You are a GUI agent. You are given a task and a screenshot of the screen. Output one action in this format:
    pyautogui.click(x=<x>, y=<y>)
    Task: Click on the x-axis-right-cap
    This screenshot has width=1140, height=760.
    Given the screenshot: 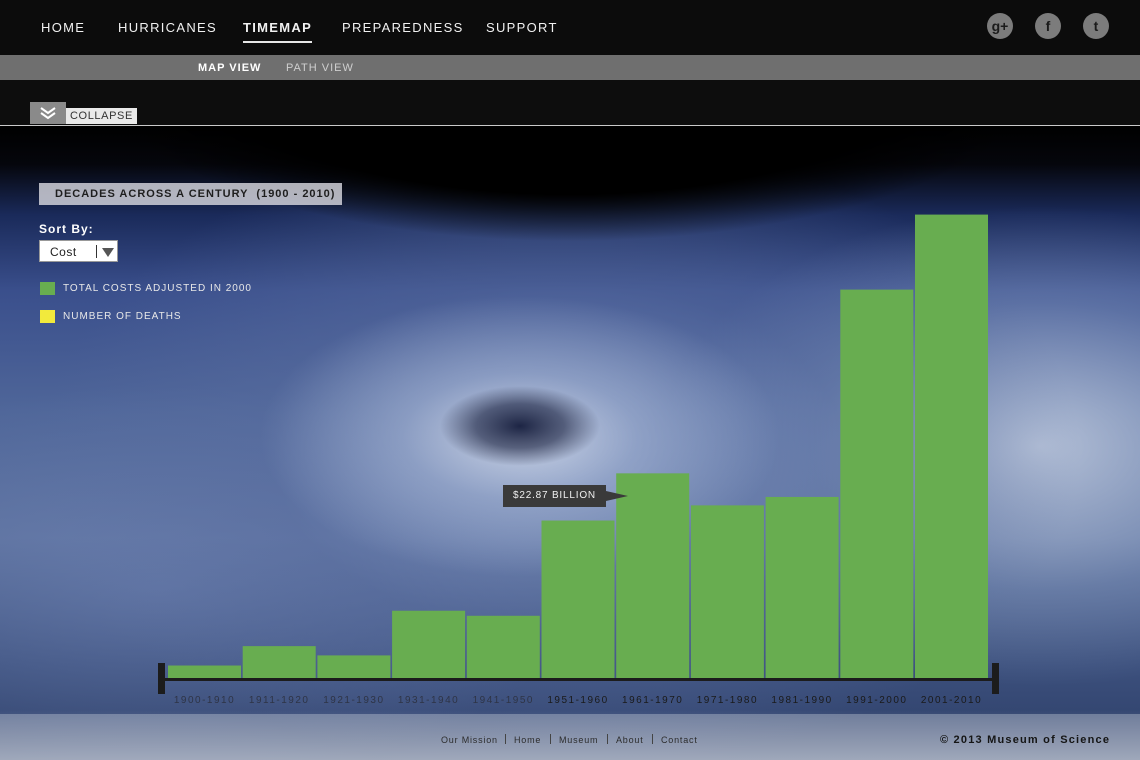 What is the action you would take?
    pyautogui.click(x=995, y=678)
    